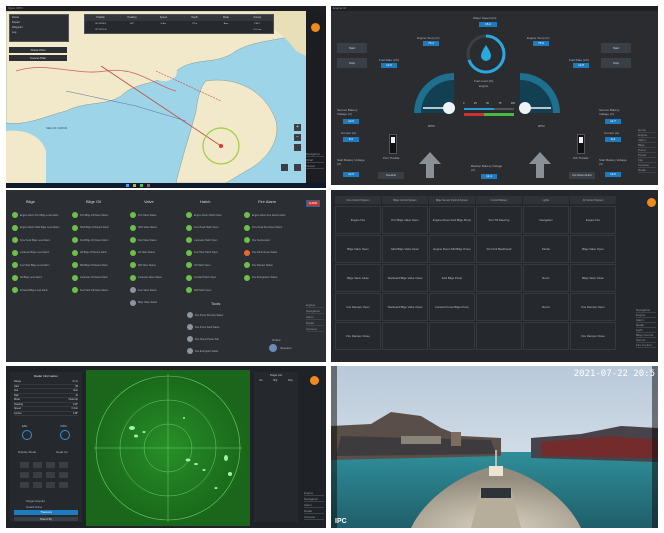  Describe the element at coordinates (405, 249) in the screenshot. I see `control-cell: Stbd Bilge Valve Open` at that location.